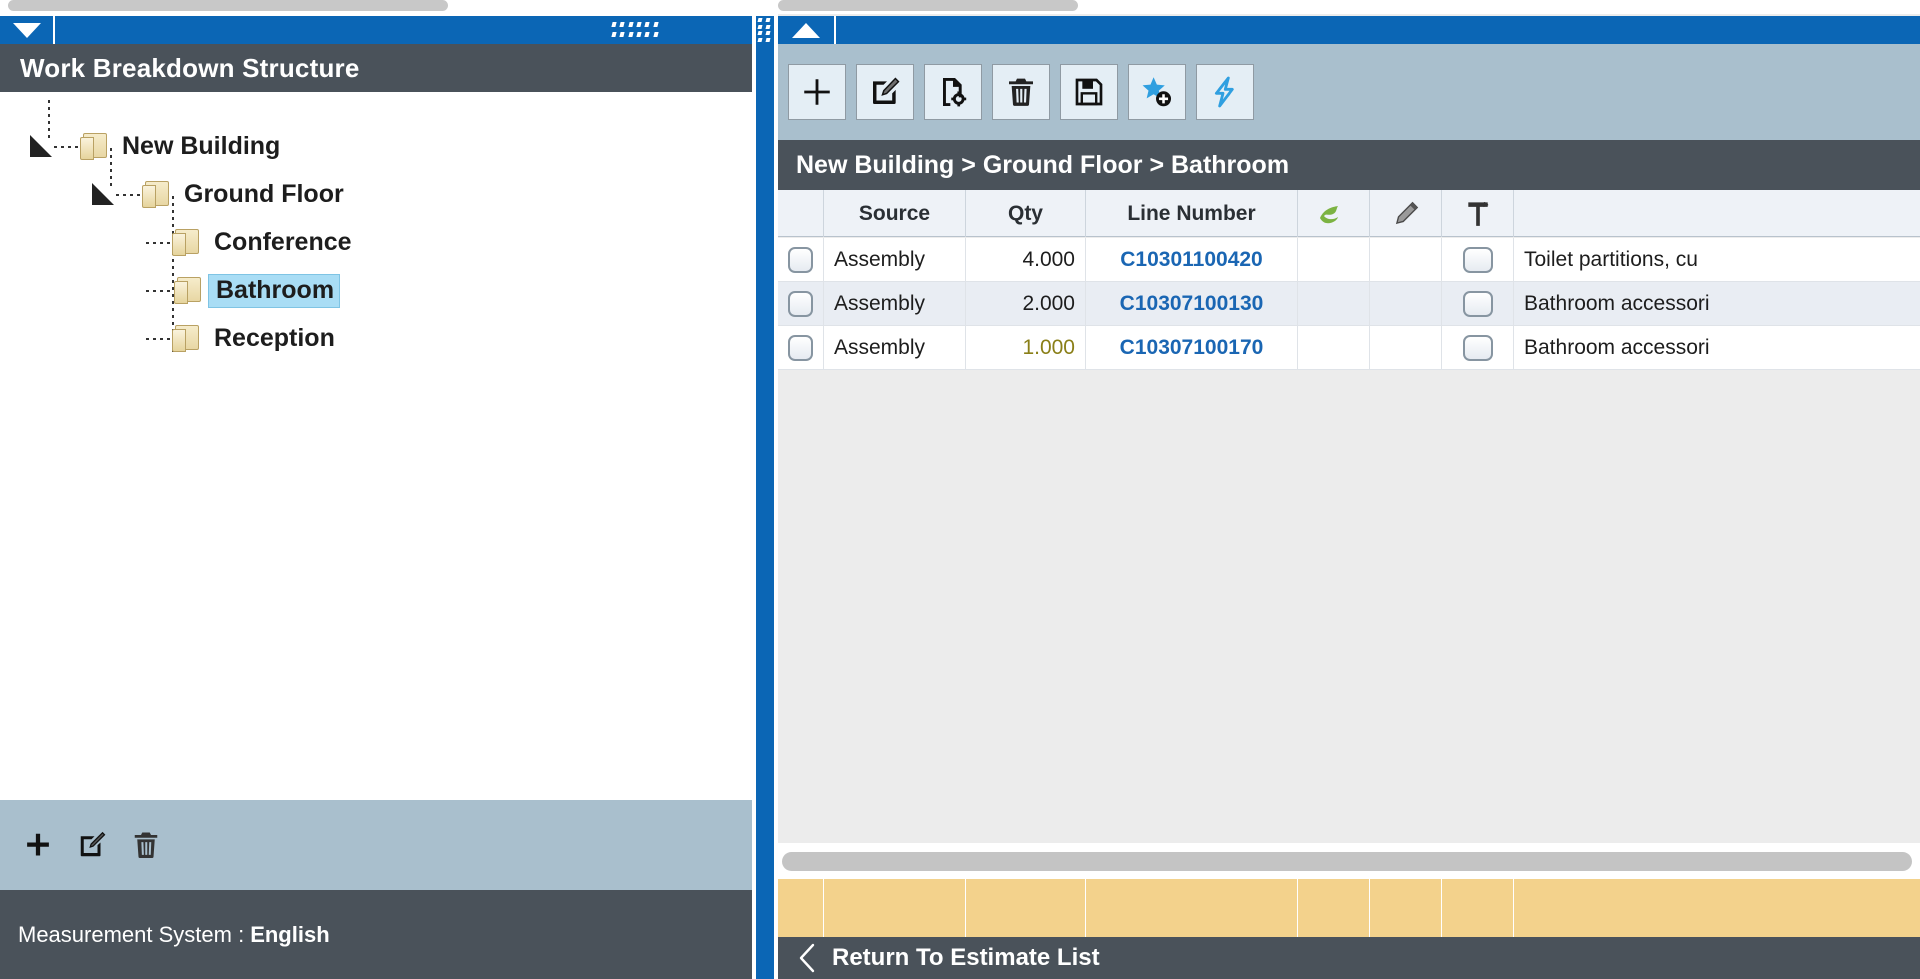  What do you see at coordinates (801, 908) in the screenshot?
I see `totals-cell-select` at bounding box center [801, 908].